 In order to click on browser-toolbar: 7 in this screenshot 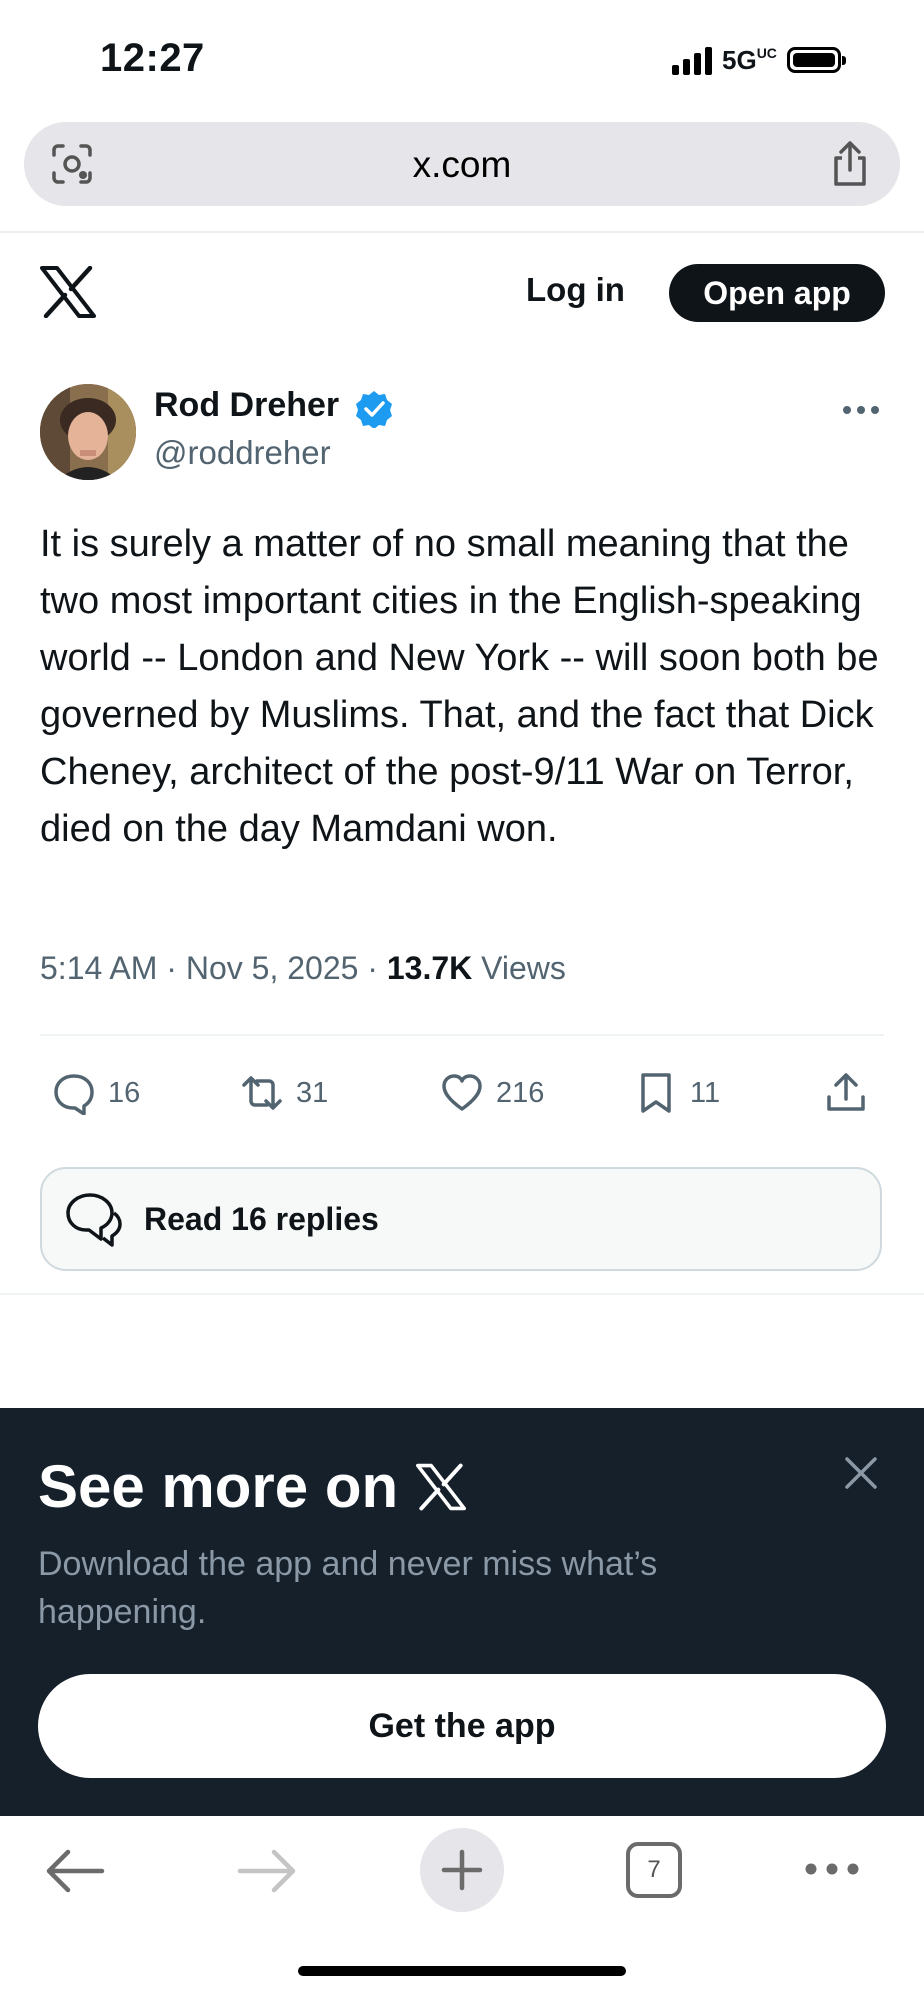, I will do `click(462, 1908)`.